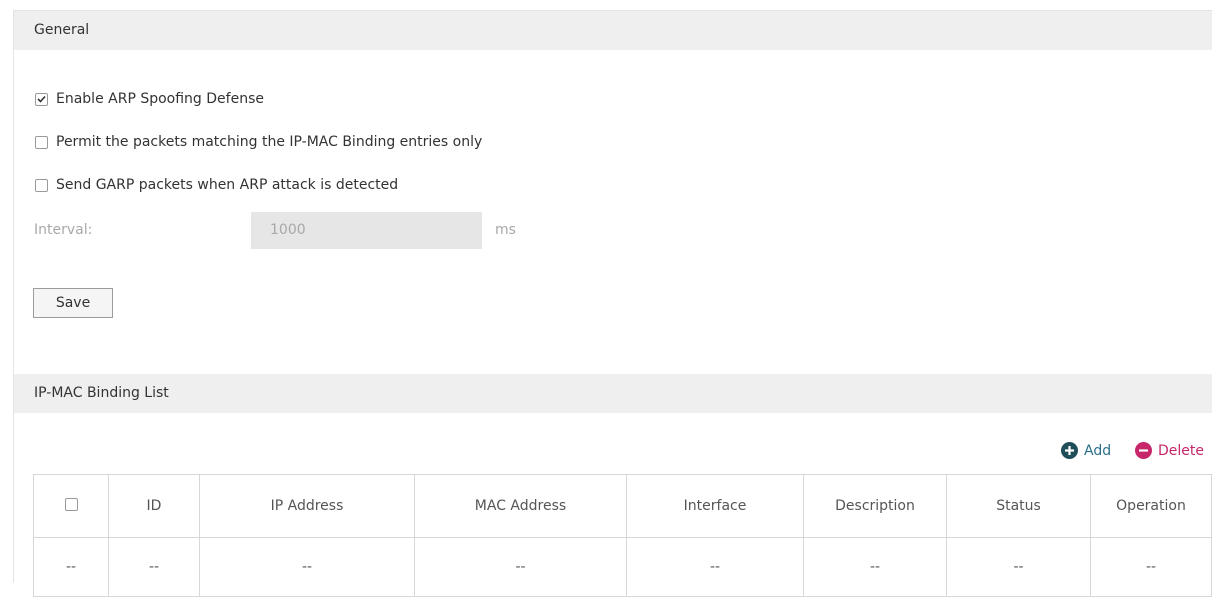  Describe the element at coordinates (1143, 450) in the screenshot. I see `minus-icon` at that location.